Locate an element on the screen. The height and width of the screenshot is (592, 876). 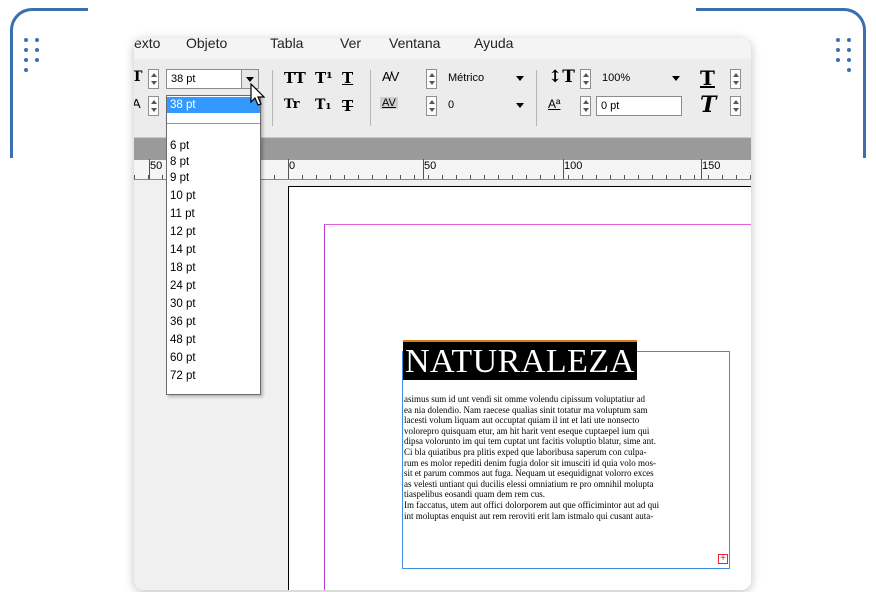
dropdown-option: 24 pt is located at coordinates (213, 286).